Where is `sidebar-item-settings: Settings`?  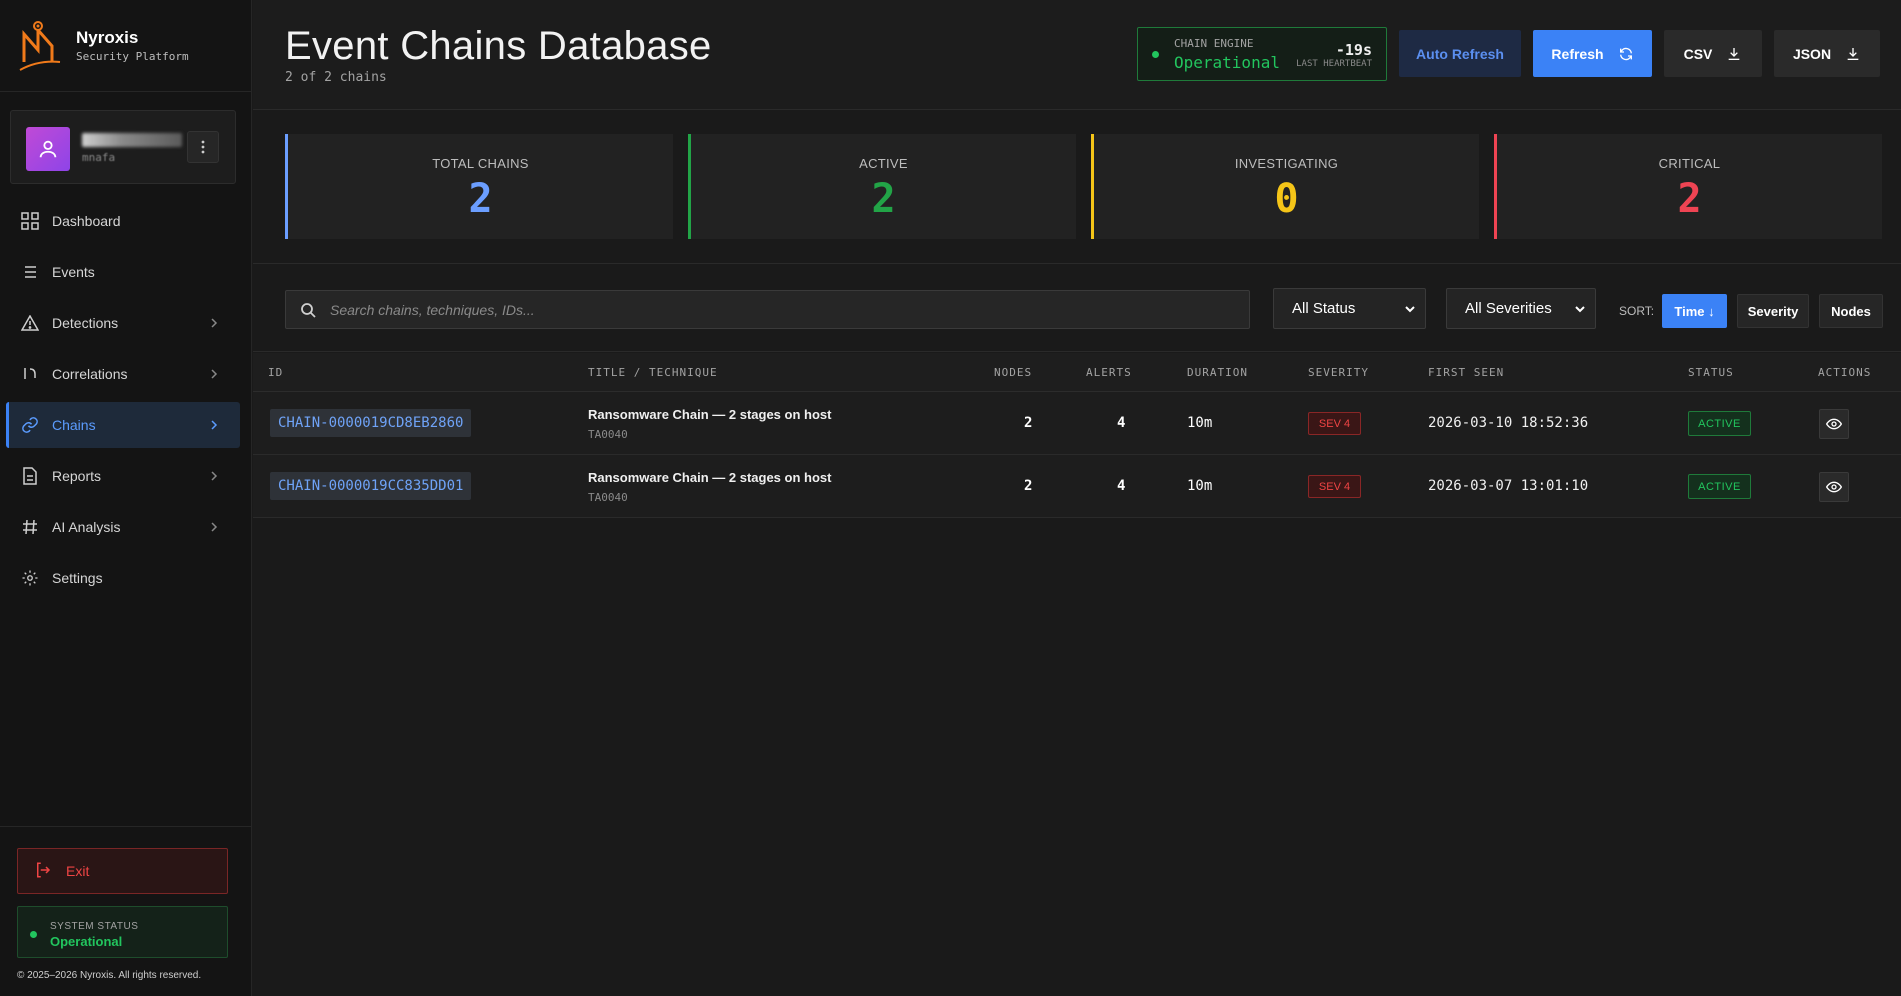
sidebar-item-settings: Settings is located at coordinates (123, 578).